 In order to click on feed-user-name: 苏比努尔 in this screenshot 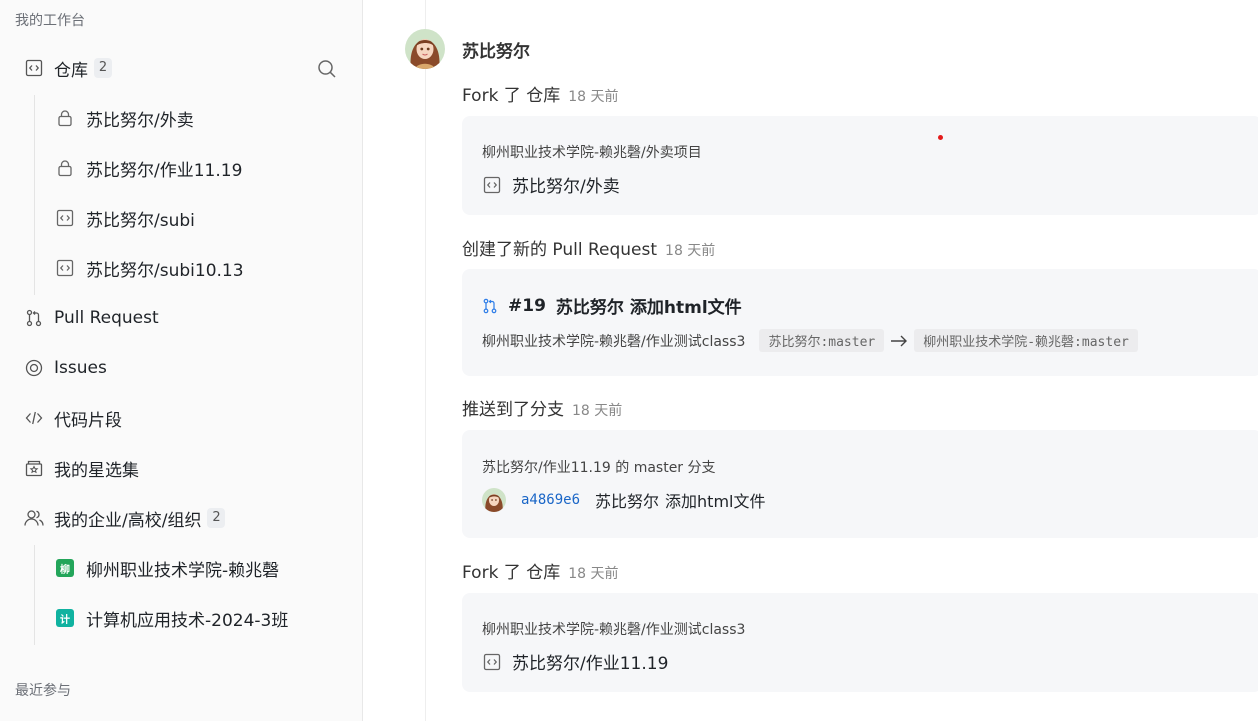, I will do `click(496, 49)`.